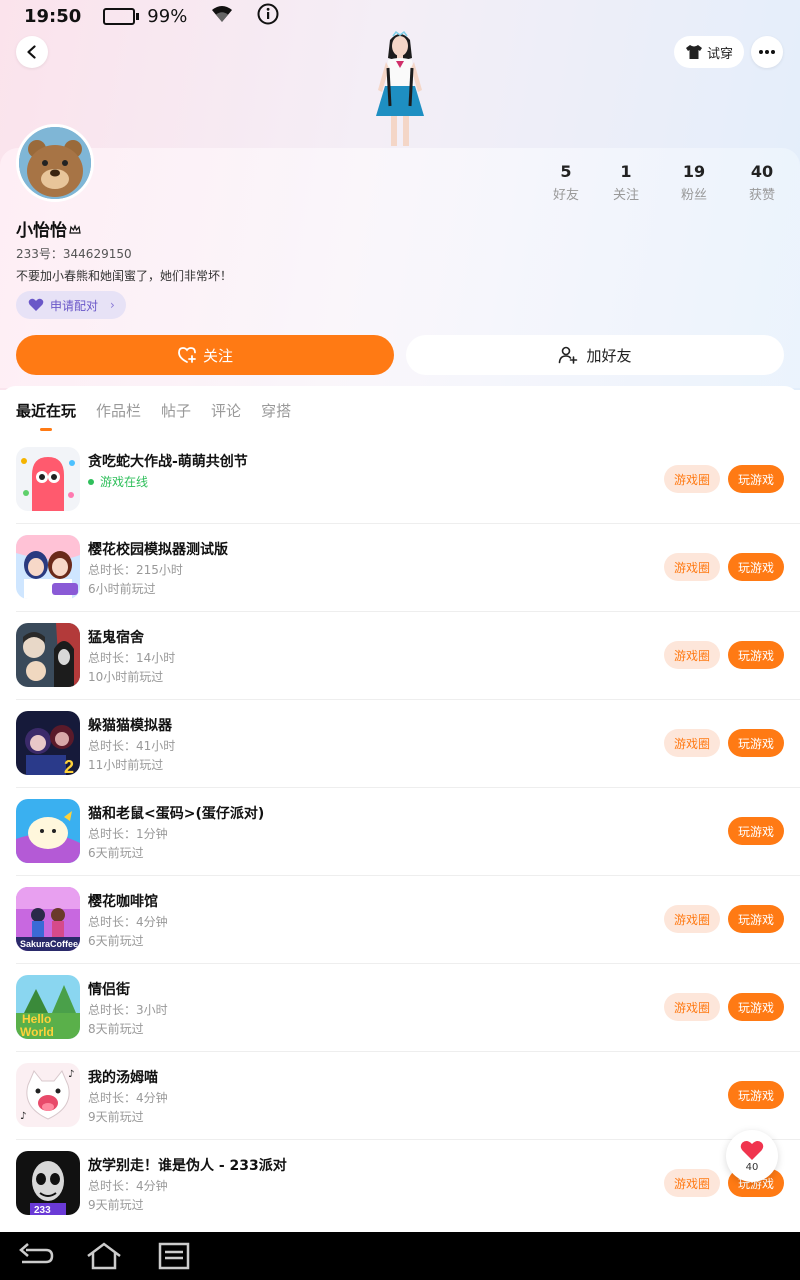 Image resolution: width=800 pixels, height=1280 pixels. I want to click on game-title: 放学别走！谁是伪人 - 233派对, so click(187, 1166).